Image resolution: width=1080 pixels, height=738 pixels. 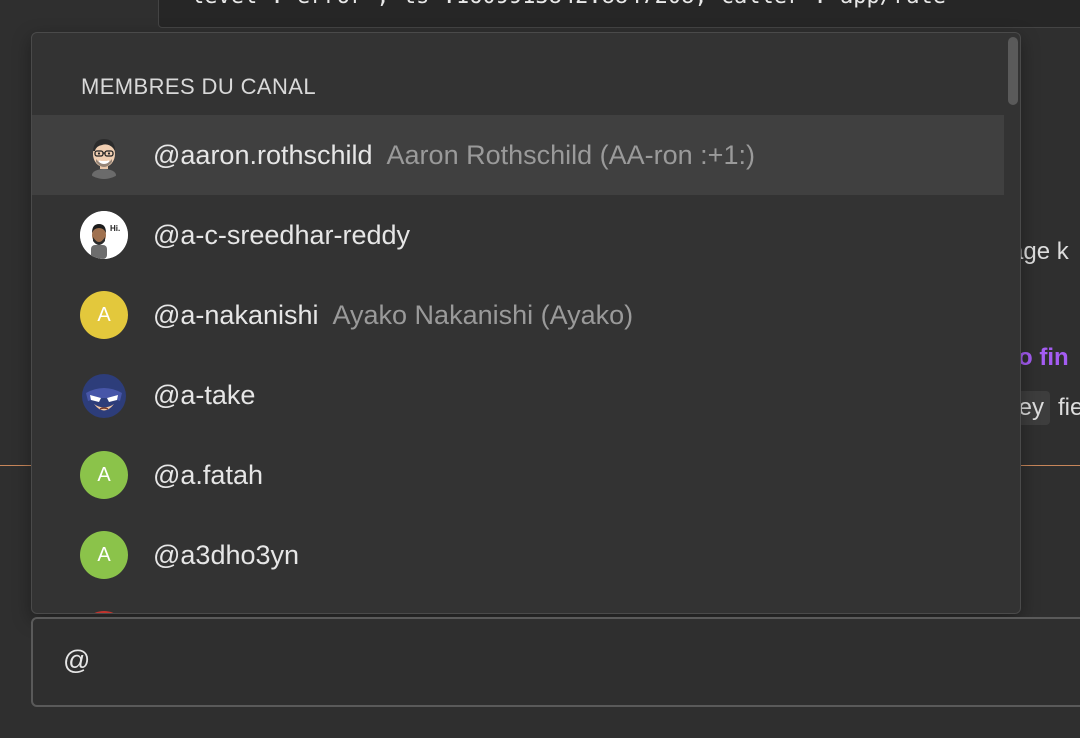 I want to click on member-item-a-fatah: A @a.fatah, so click(x=518, y=475).